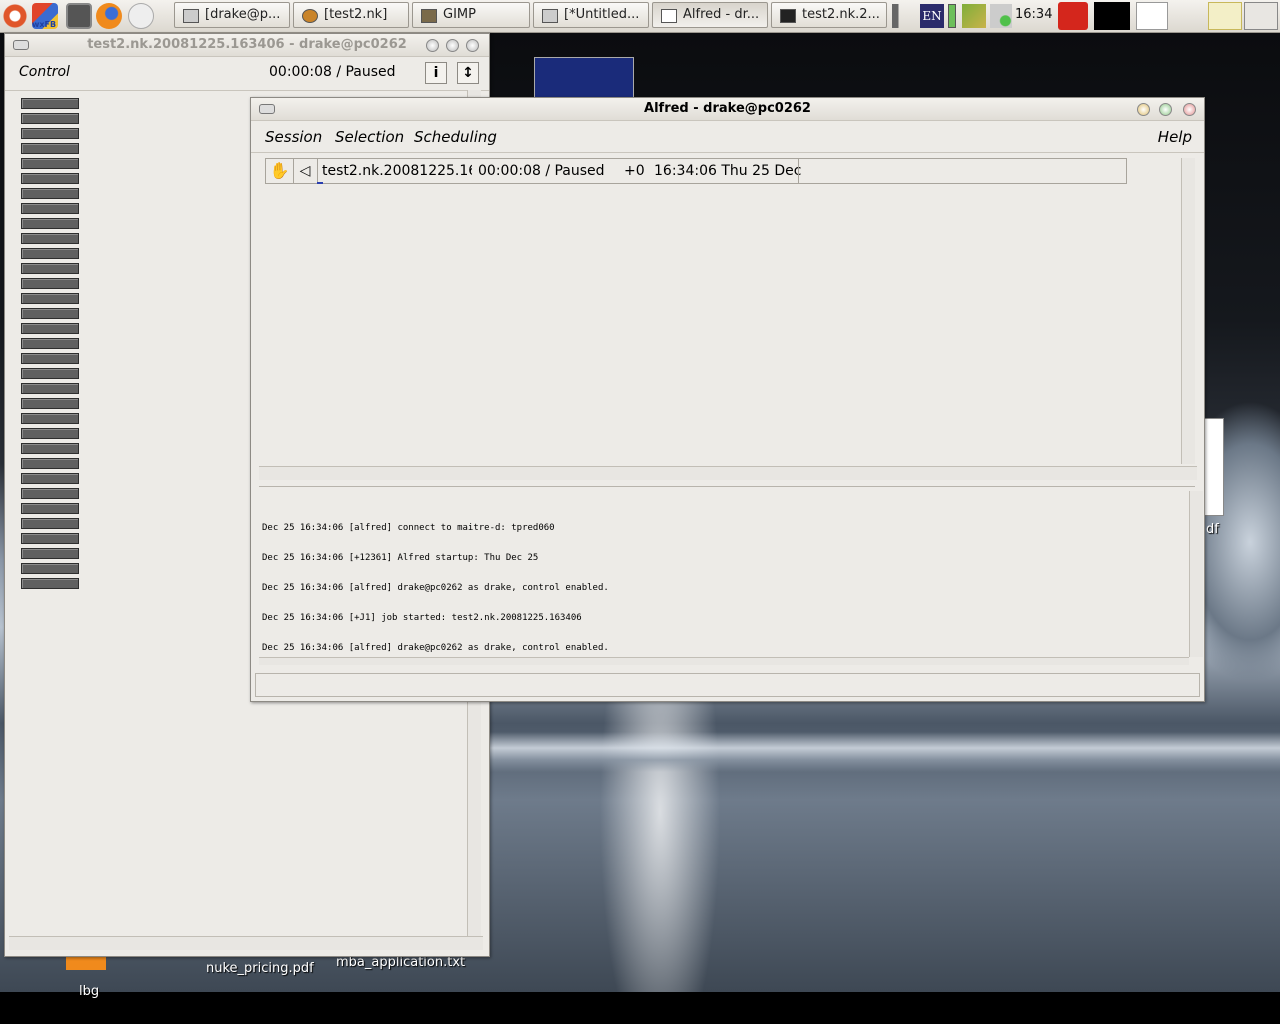 The height and width of the screenshot is (1024, 1280). Describe the element at coordinates (397, 171) in the screenshot. I see `job-name: test2.nk.20081225.163406` at that location.